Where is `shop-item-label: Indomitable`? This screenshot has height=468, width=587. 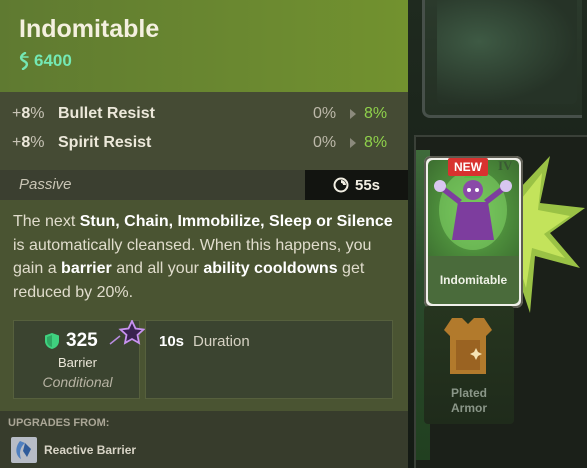
shop-item-label: Indomitable is located at coordinates (473, 280).